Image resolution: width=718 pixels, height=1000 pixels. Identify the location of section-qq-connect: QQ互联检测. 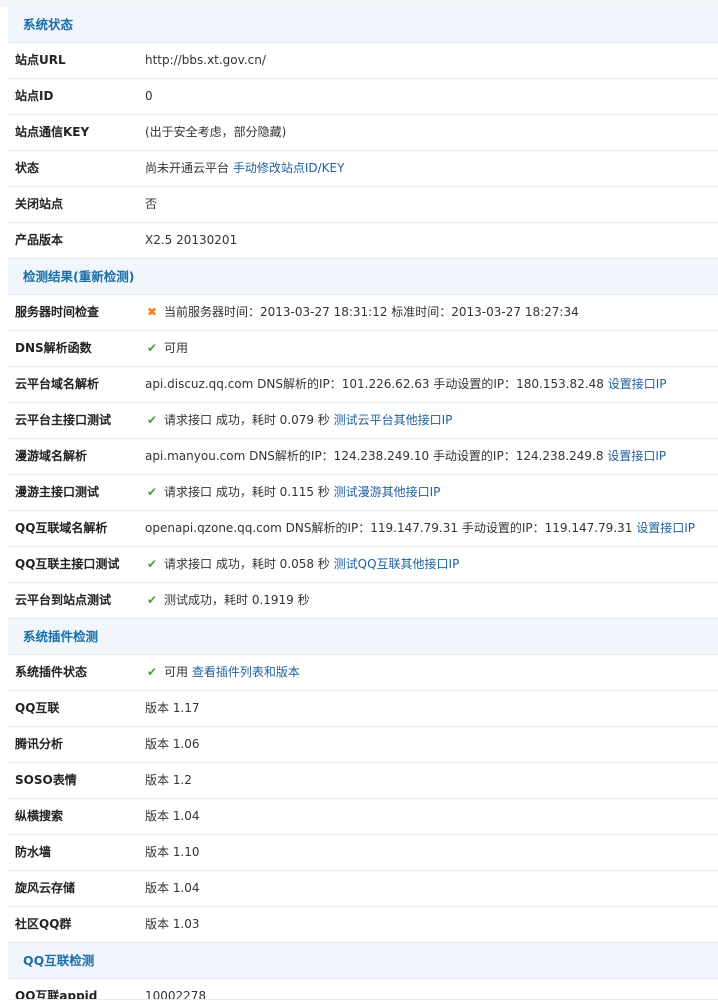
(363, 961).